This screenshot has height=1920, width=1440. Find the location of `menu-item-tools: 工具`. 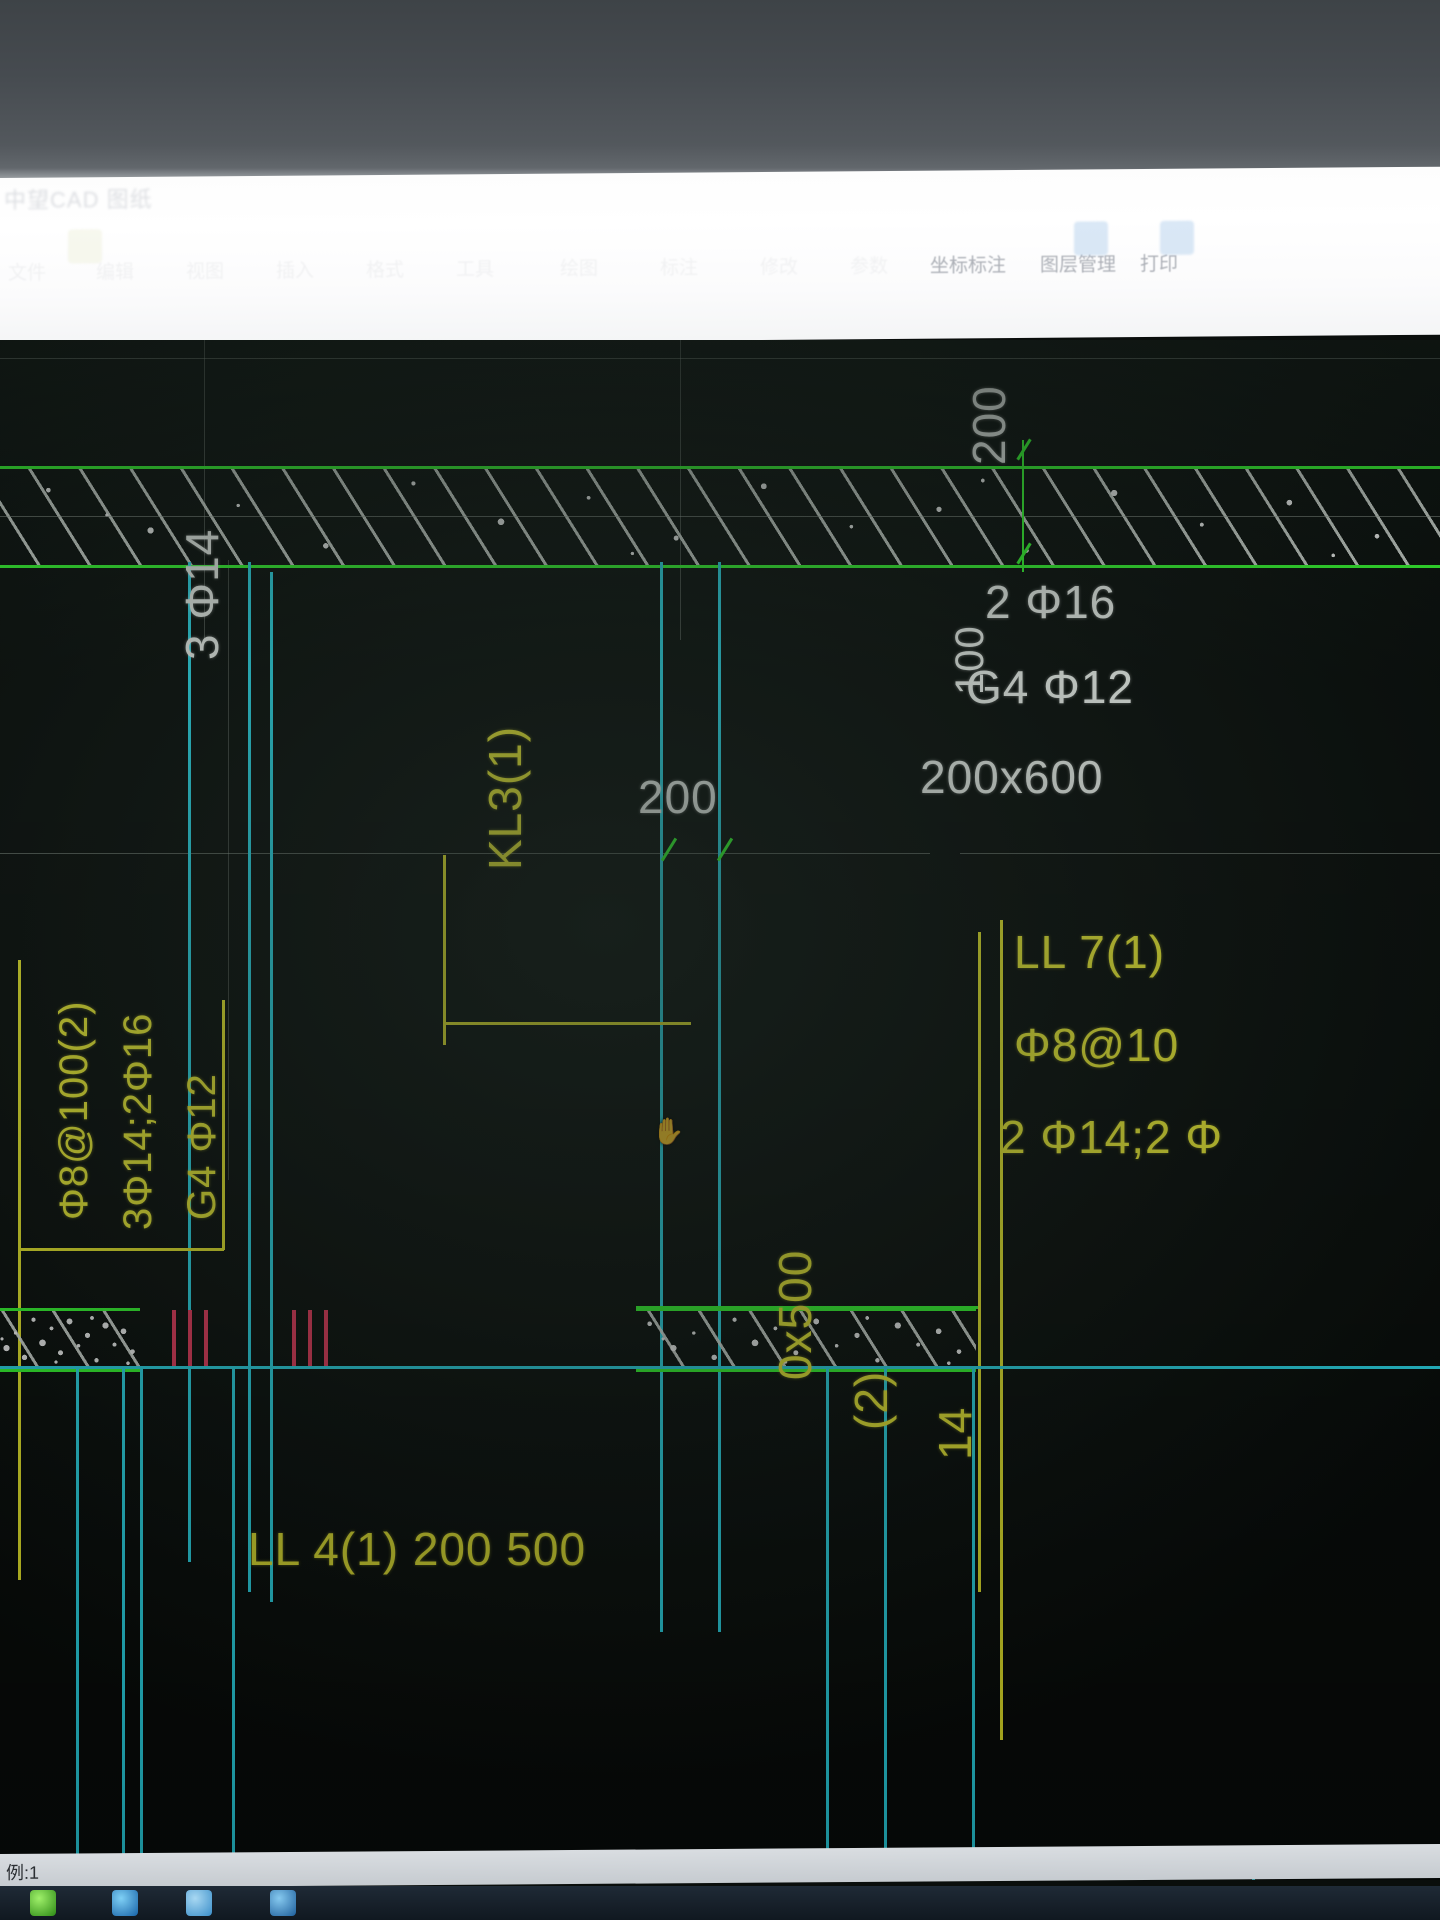

menu-item-tools: 工具 is located at coordinates (475, 267).